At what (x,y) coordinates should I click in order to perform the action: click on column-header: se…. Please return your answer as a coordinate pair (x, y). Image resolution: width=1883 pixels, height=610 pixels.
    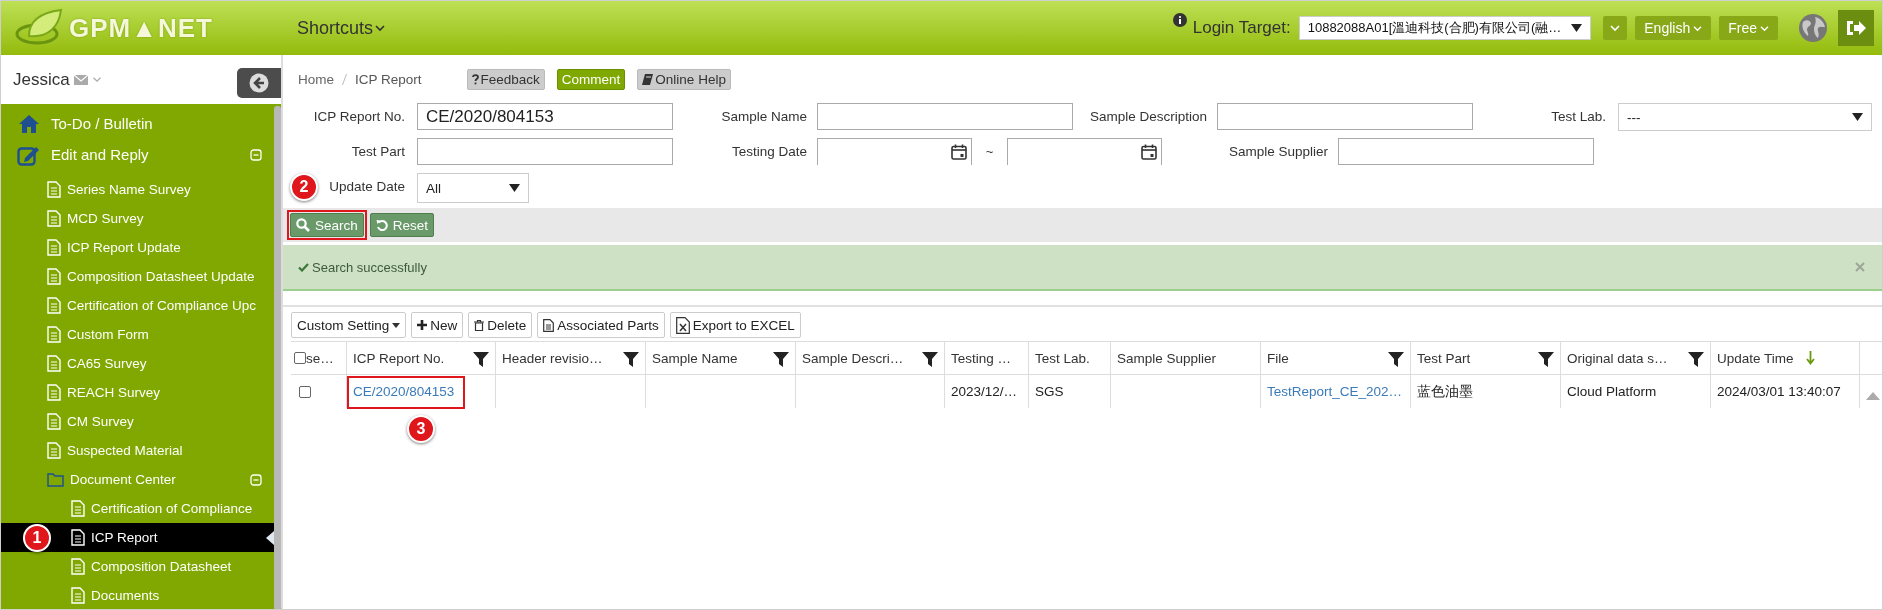
    Looking at the image, I should click on (320, 358).